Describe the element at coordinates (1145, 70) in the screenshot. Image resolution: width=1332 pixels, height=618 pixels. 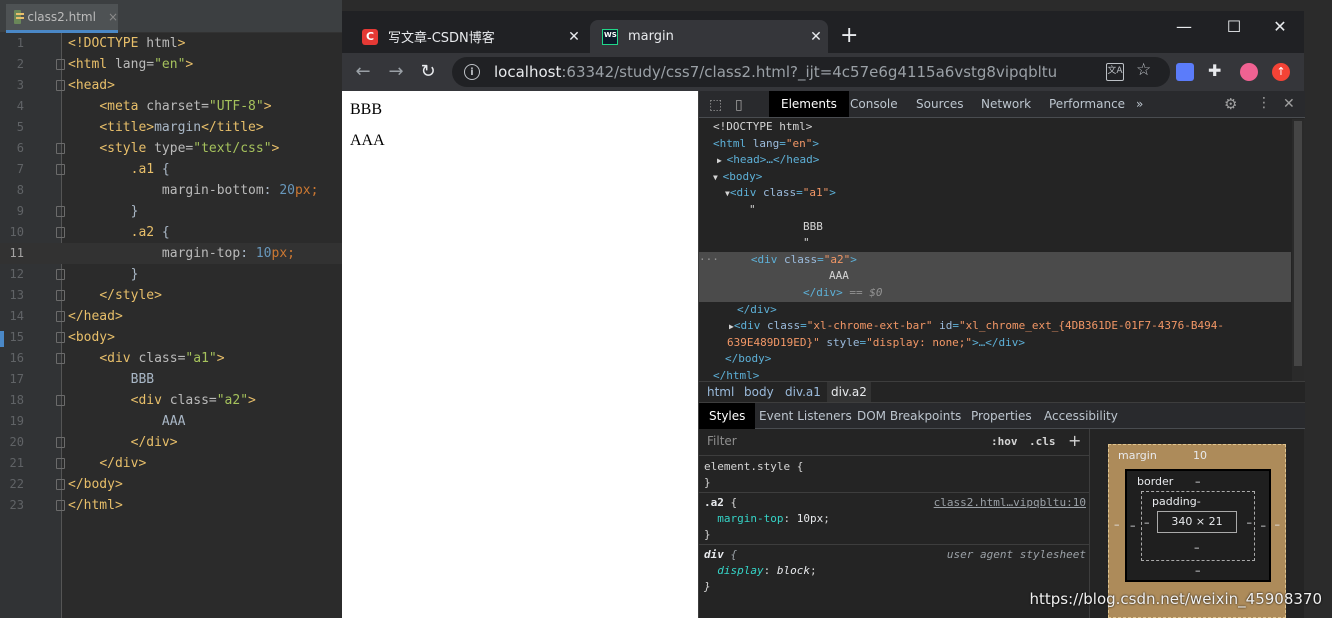
I see `bookmark-star-icon: ☆` at that location.